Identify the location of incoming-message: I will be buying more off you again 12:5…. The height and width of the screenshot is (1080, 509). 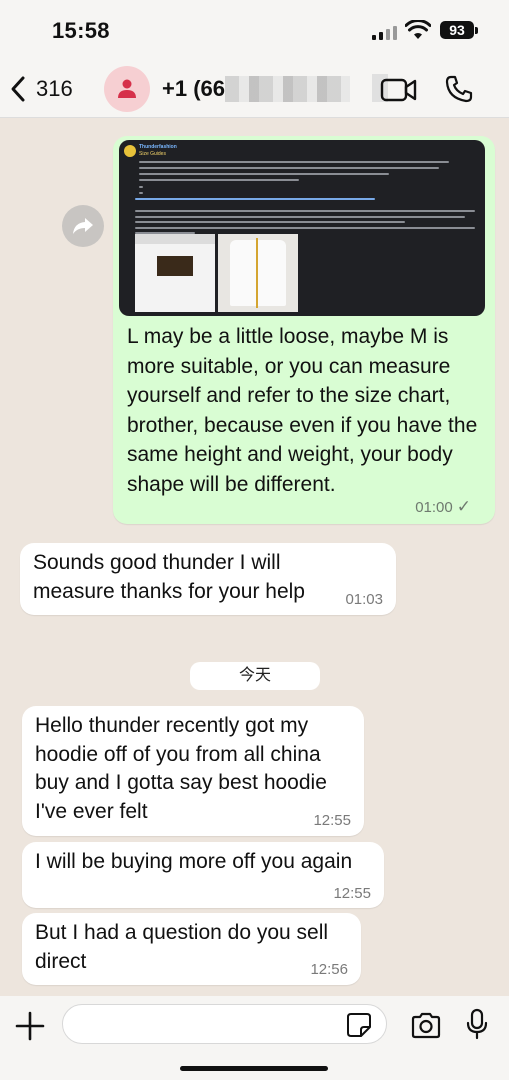
(203, 875).